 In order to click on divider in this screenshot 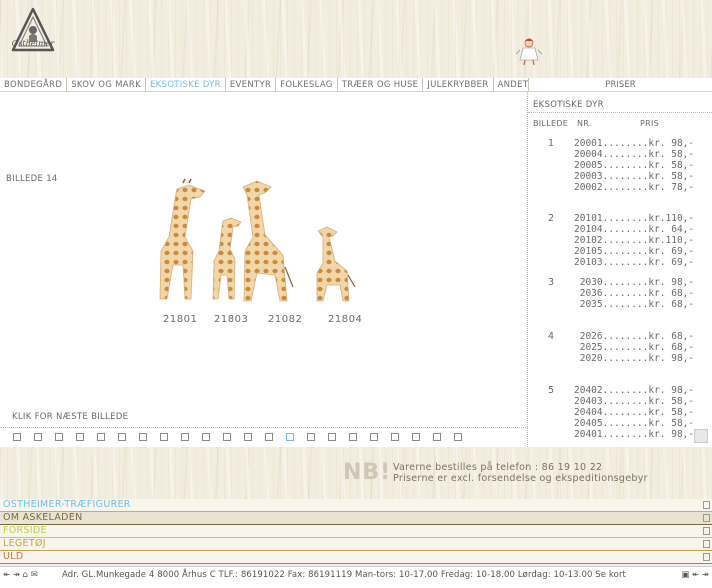, I will do `click(620, 112)`.